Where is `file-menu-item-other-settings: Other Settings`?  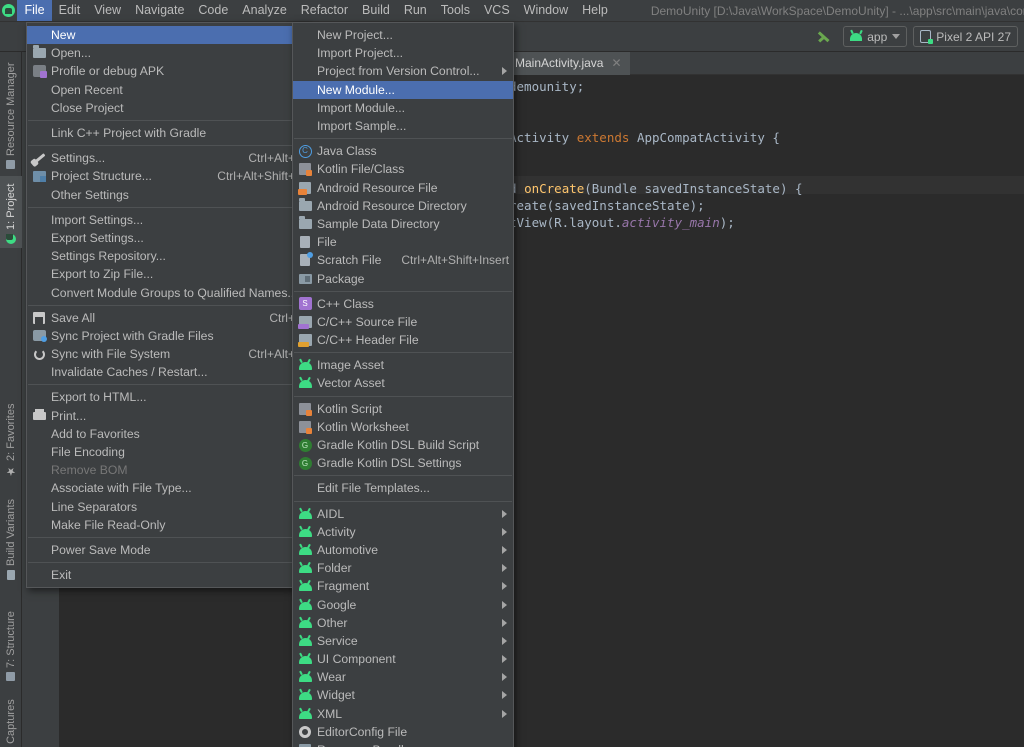
file-menu-item-other-settings: Other Settings is located at coordinates (168, 195).